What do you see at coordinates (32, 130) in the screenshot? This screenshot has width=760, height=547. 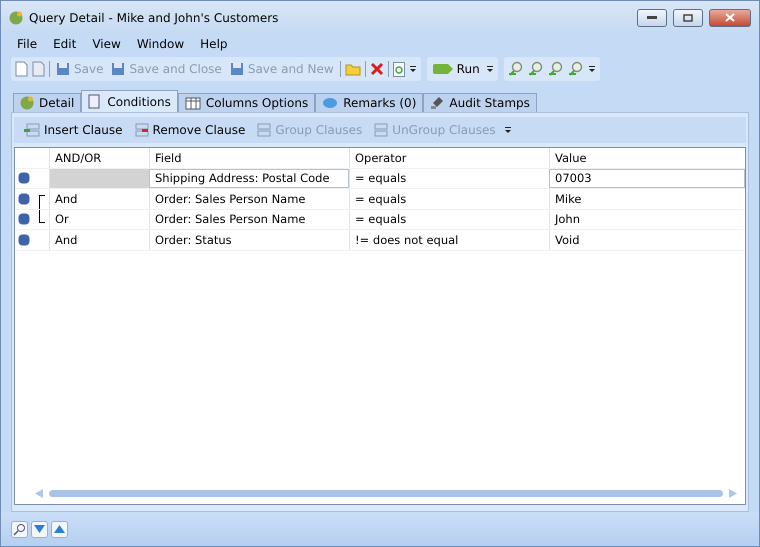 I see `insert-row-icon` at bounding box center [32, 130].